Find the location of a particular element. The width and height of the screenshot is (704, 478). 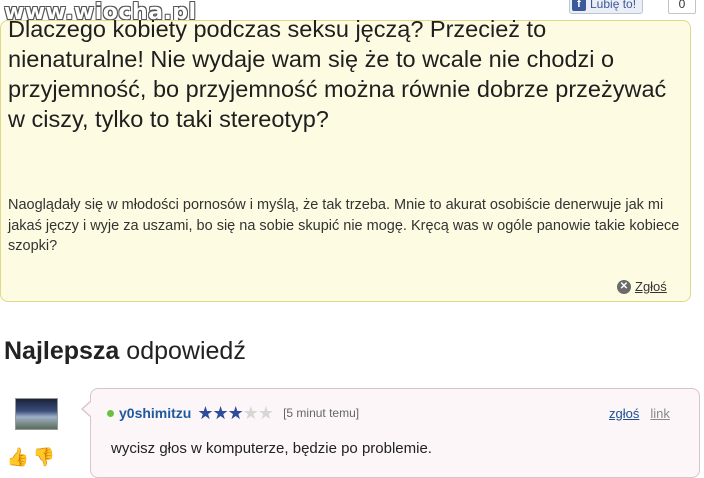

permalink-link: link is located at coordinates (660, 413).